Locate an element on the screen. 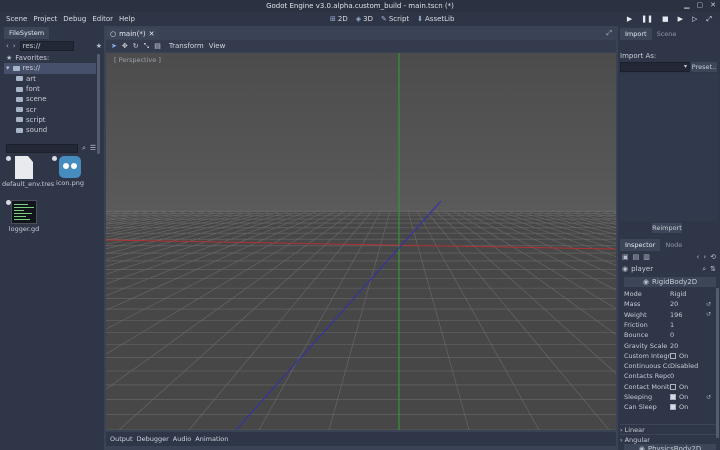 The height and width of the screenshot is (450, 720). tree-favorites: ★ Favorites: is located at coordinates (50, 58).